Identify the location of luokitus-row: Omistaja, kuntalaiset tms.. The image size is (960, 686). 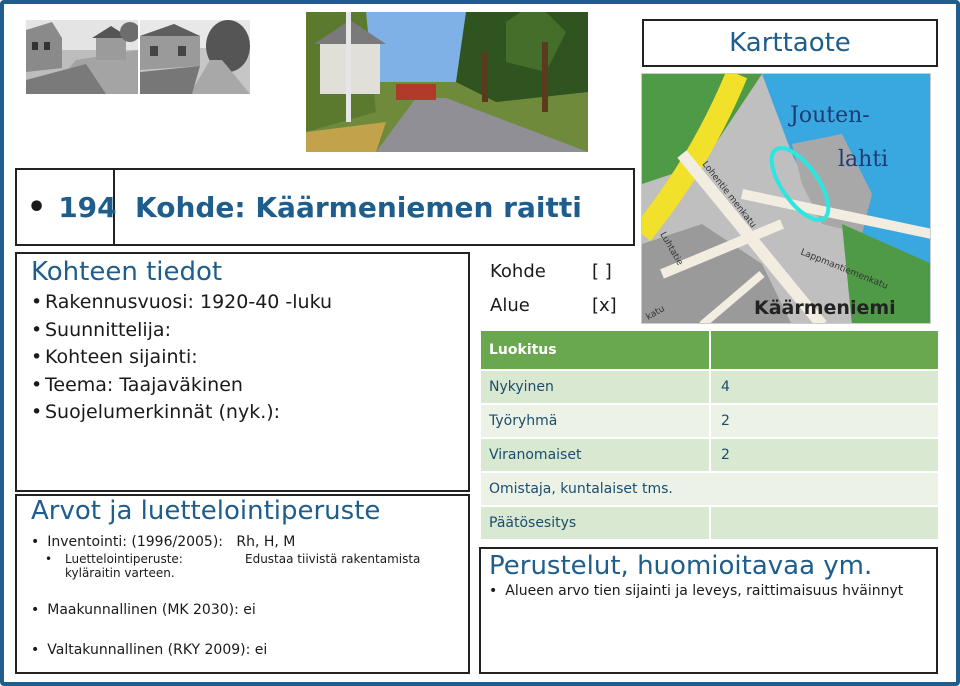
(709, 489).